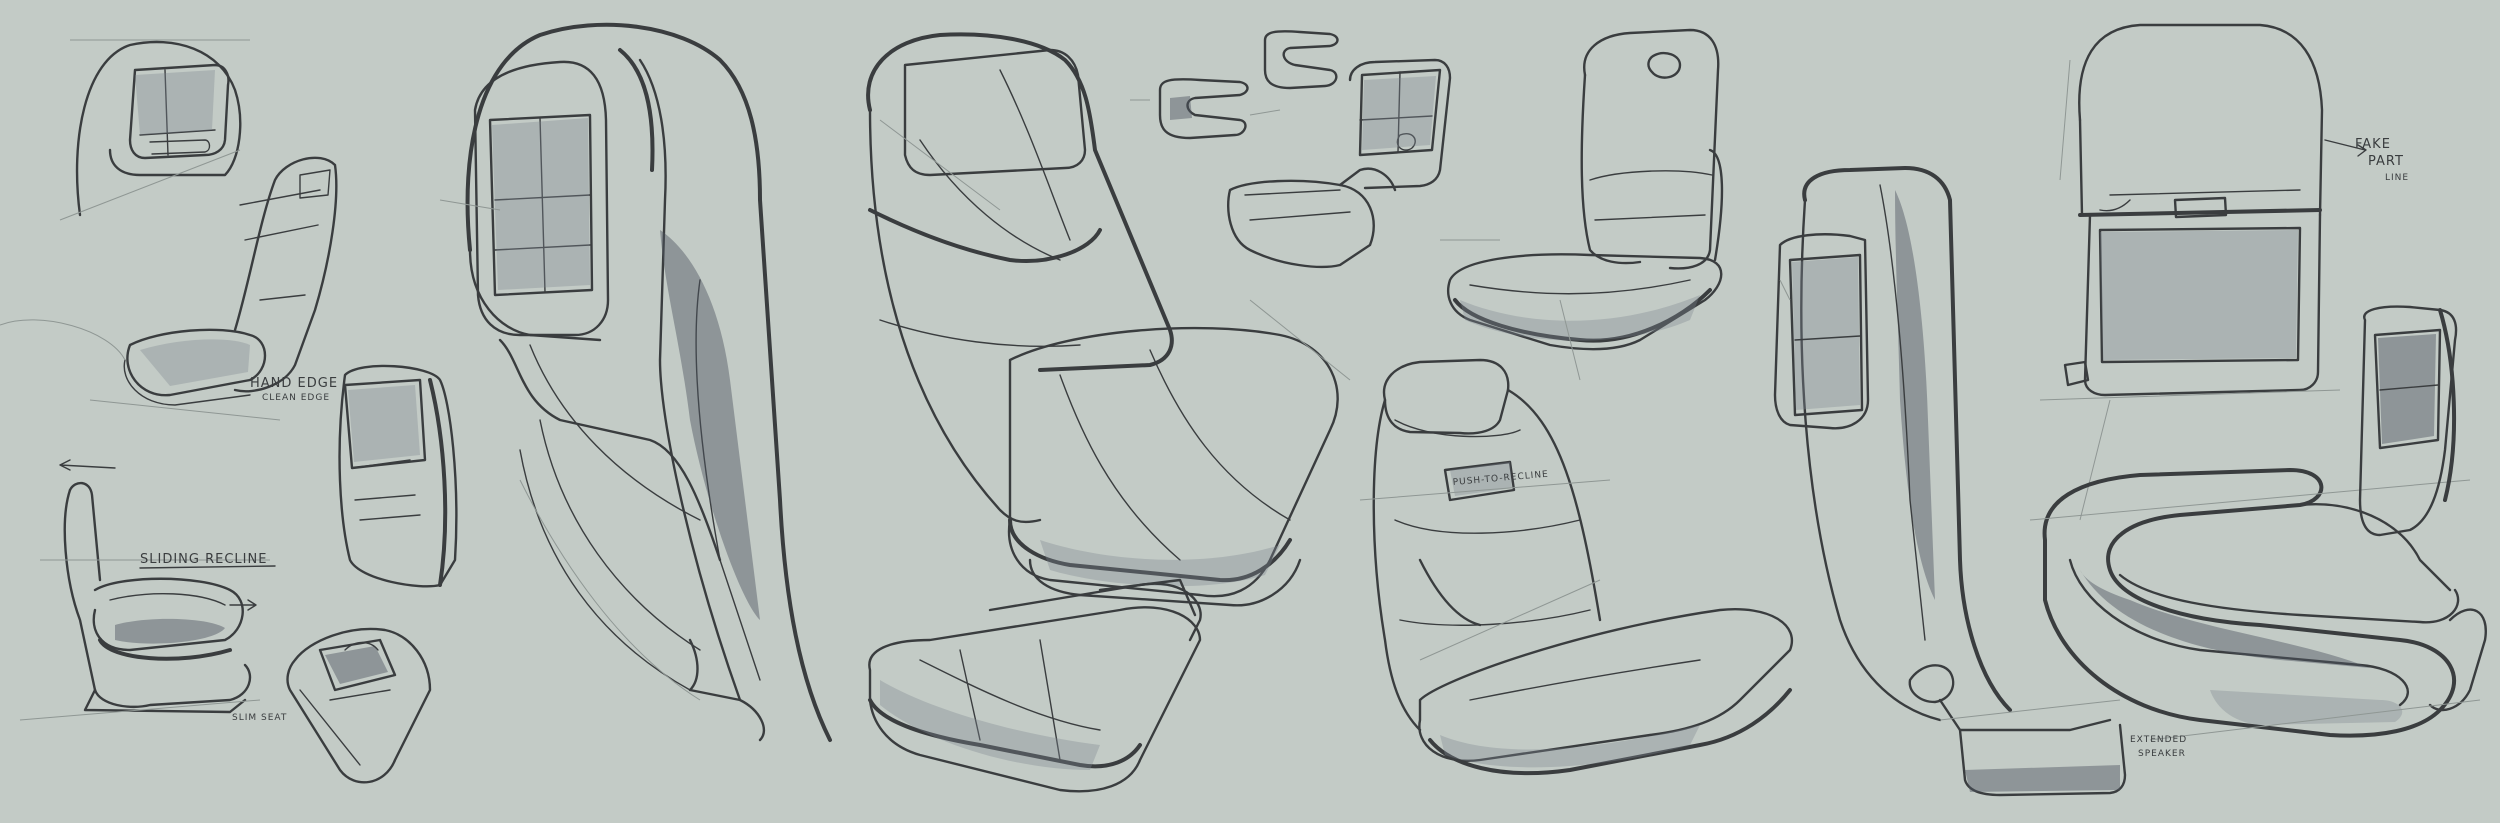  I want to click on sketch-upright-seat-front, so click(1576, 567).